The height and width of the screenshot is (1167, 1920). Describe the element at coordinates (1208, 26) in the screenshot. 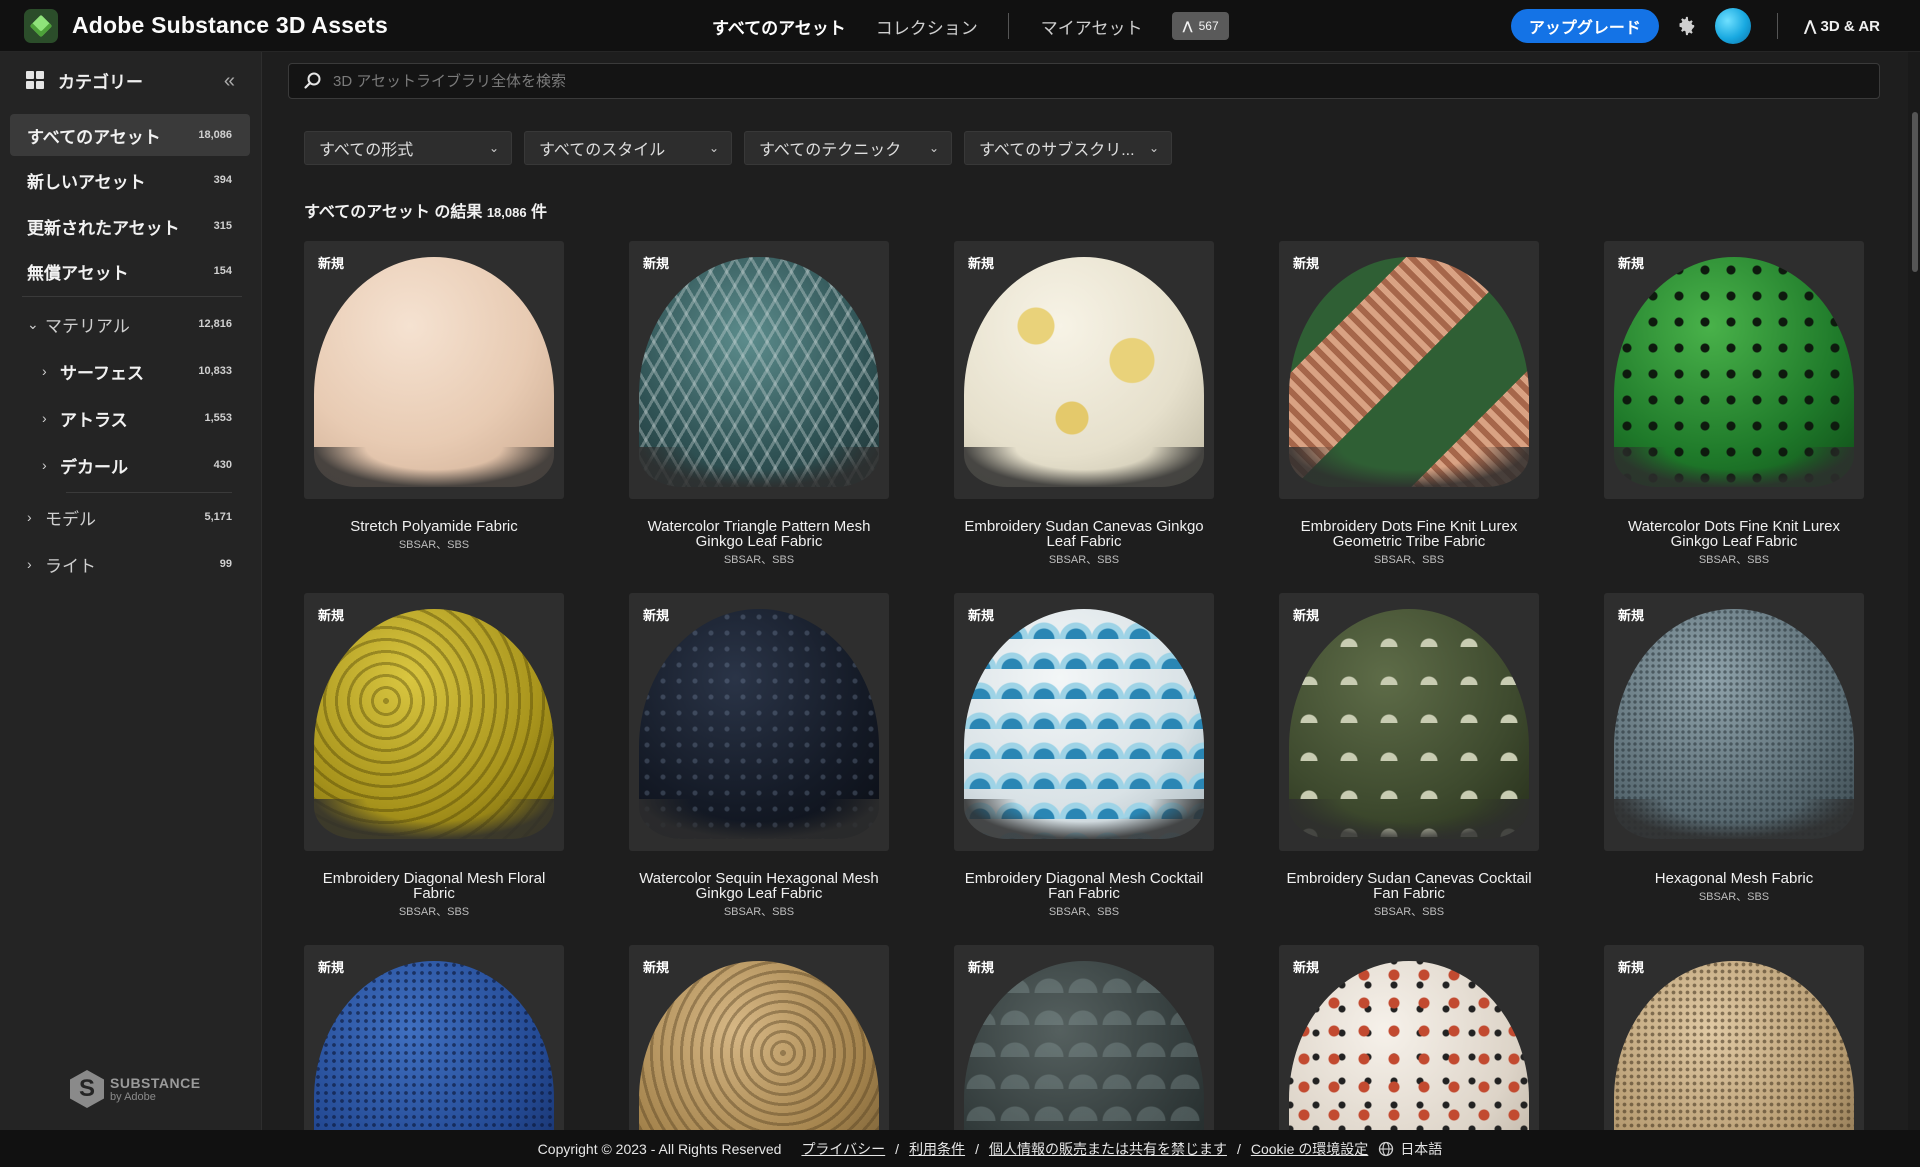

I see `credits-count: 567` at that location.